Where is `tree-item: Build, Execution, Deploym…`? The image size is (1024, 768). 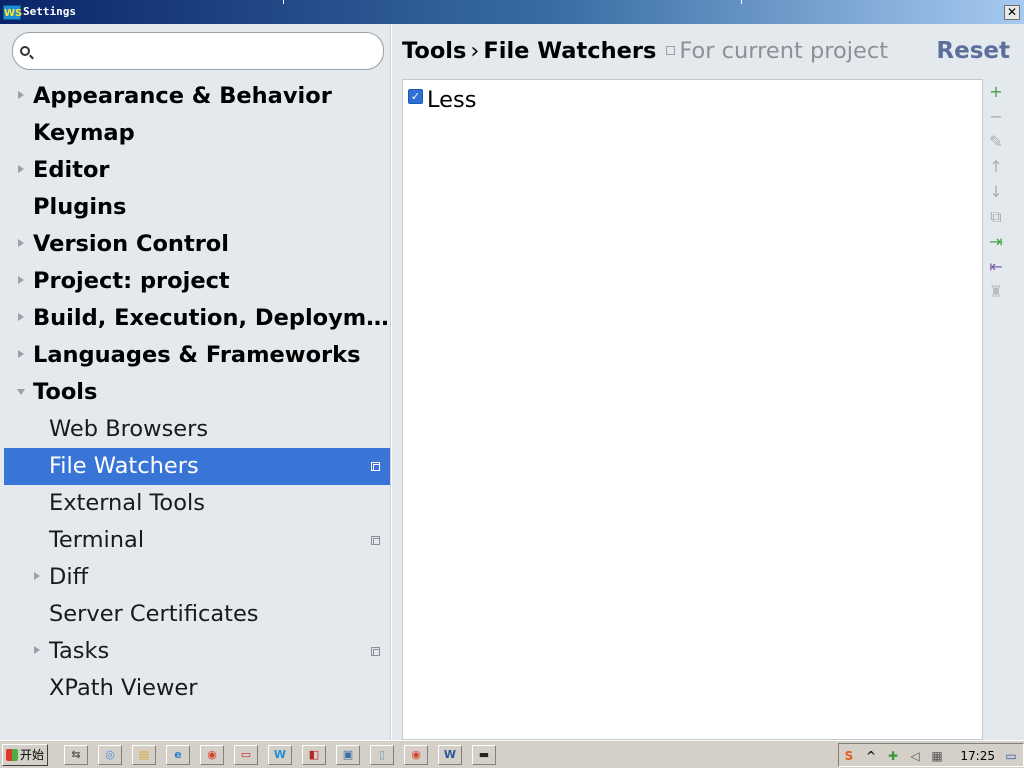
tree-item: Build, Execution, Deploym… is located at coordinates (197, 318).